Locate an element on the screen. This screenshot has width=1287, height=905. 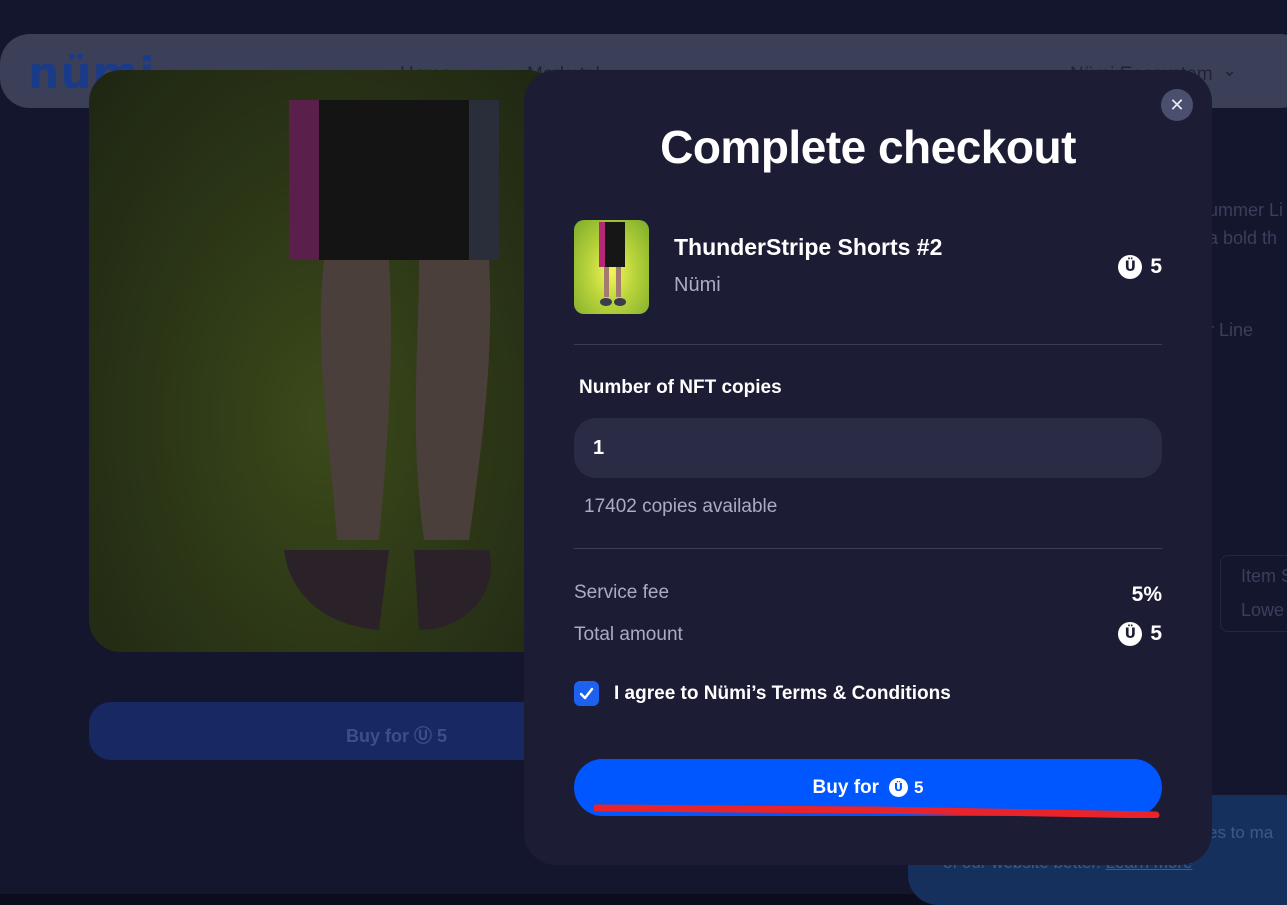
checkmark-icon is located at coordinates (586, 693).